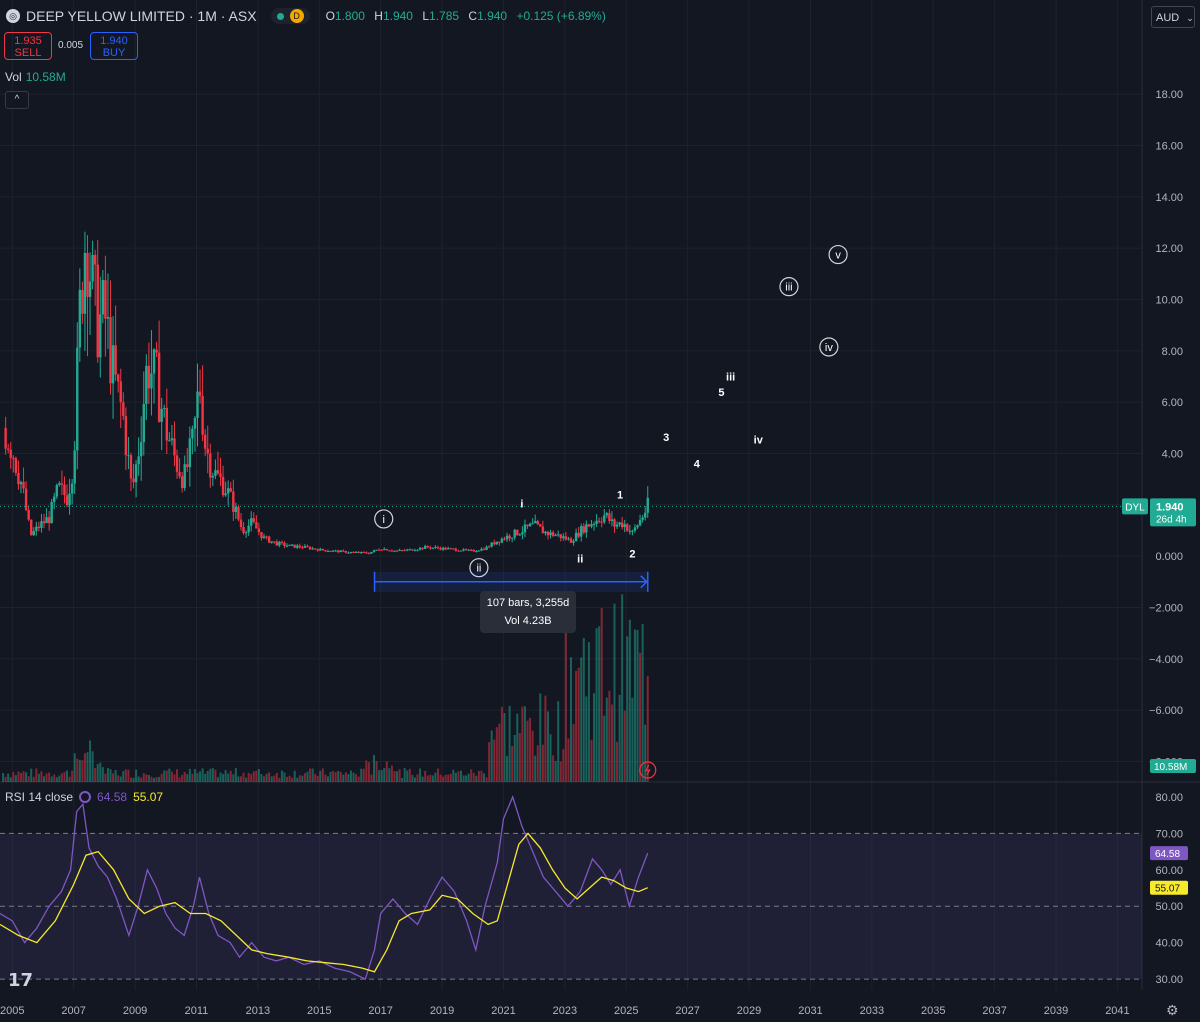  Describe the element at coordinates (28, 53) in the screenshot. I see `sell-label: SELL` at that location.